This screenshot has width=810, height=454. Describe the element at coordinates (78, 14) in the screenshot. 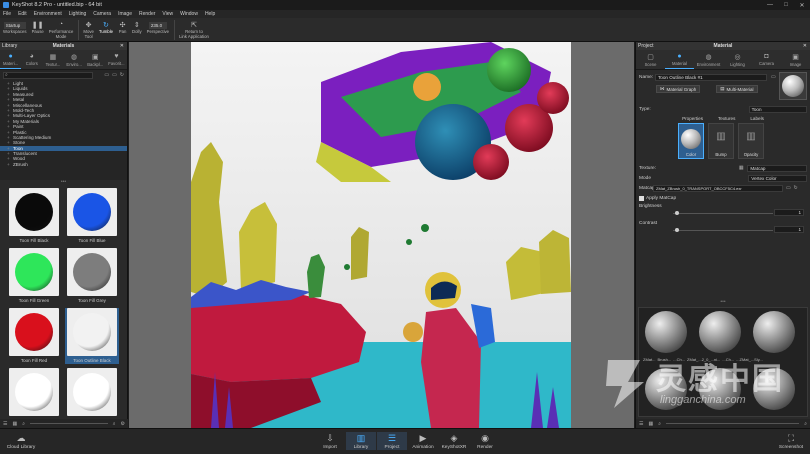

I see `menu-lighting: Lighting` at that location.